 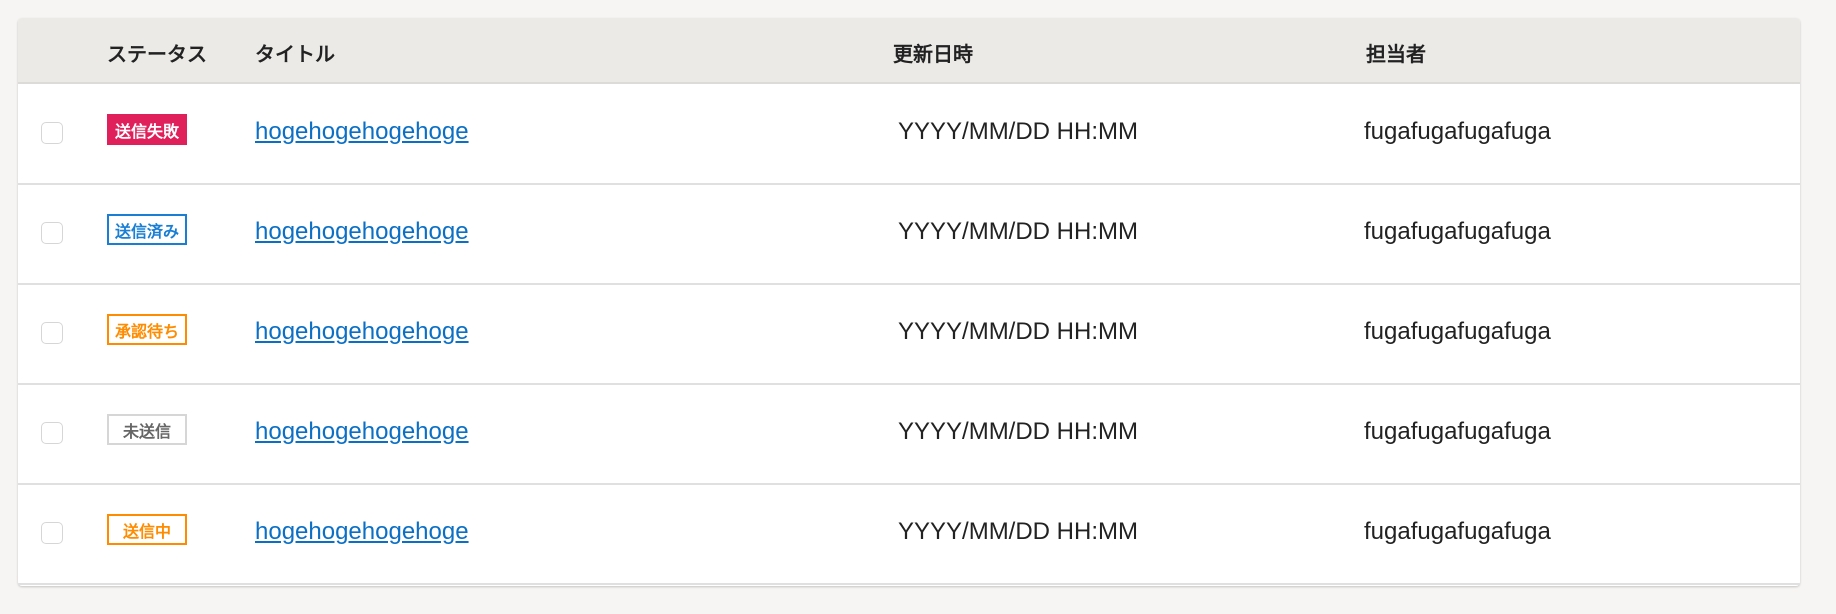 I want to click on header-status: ステータス, so click(x=157, y=52).